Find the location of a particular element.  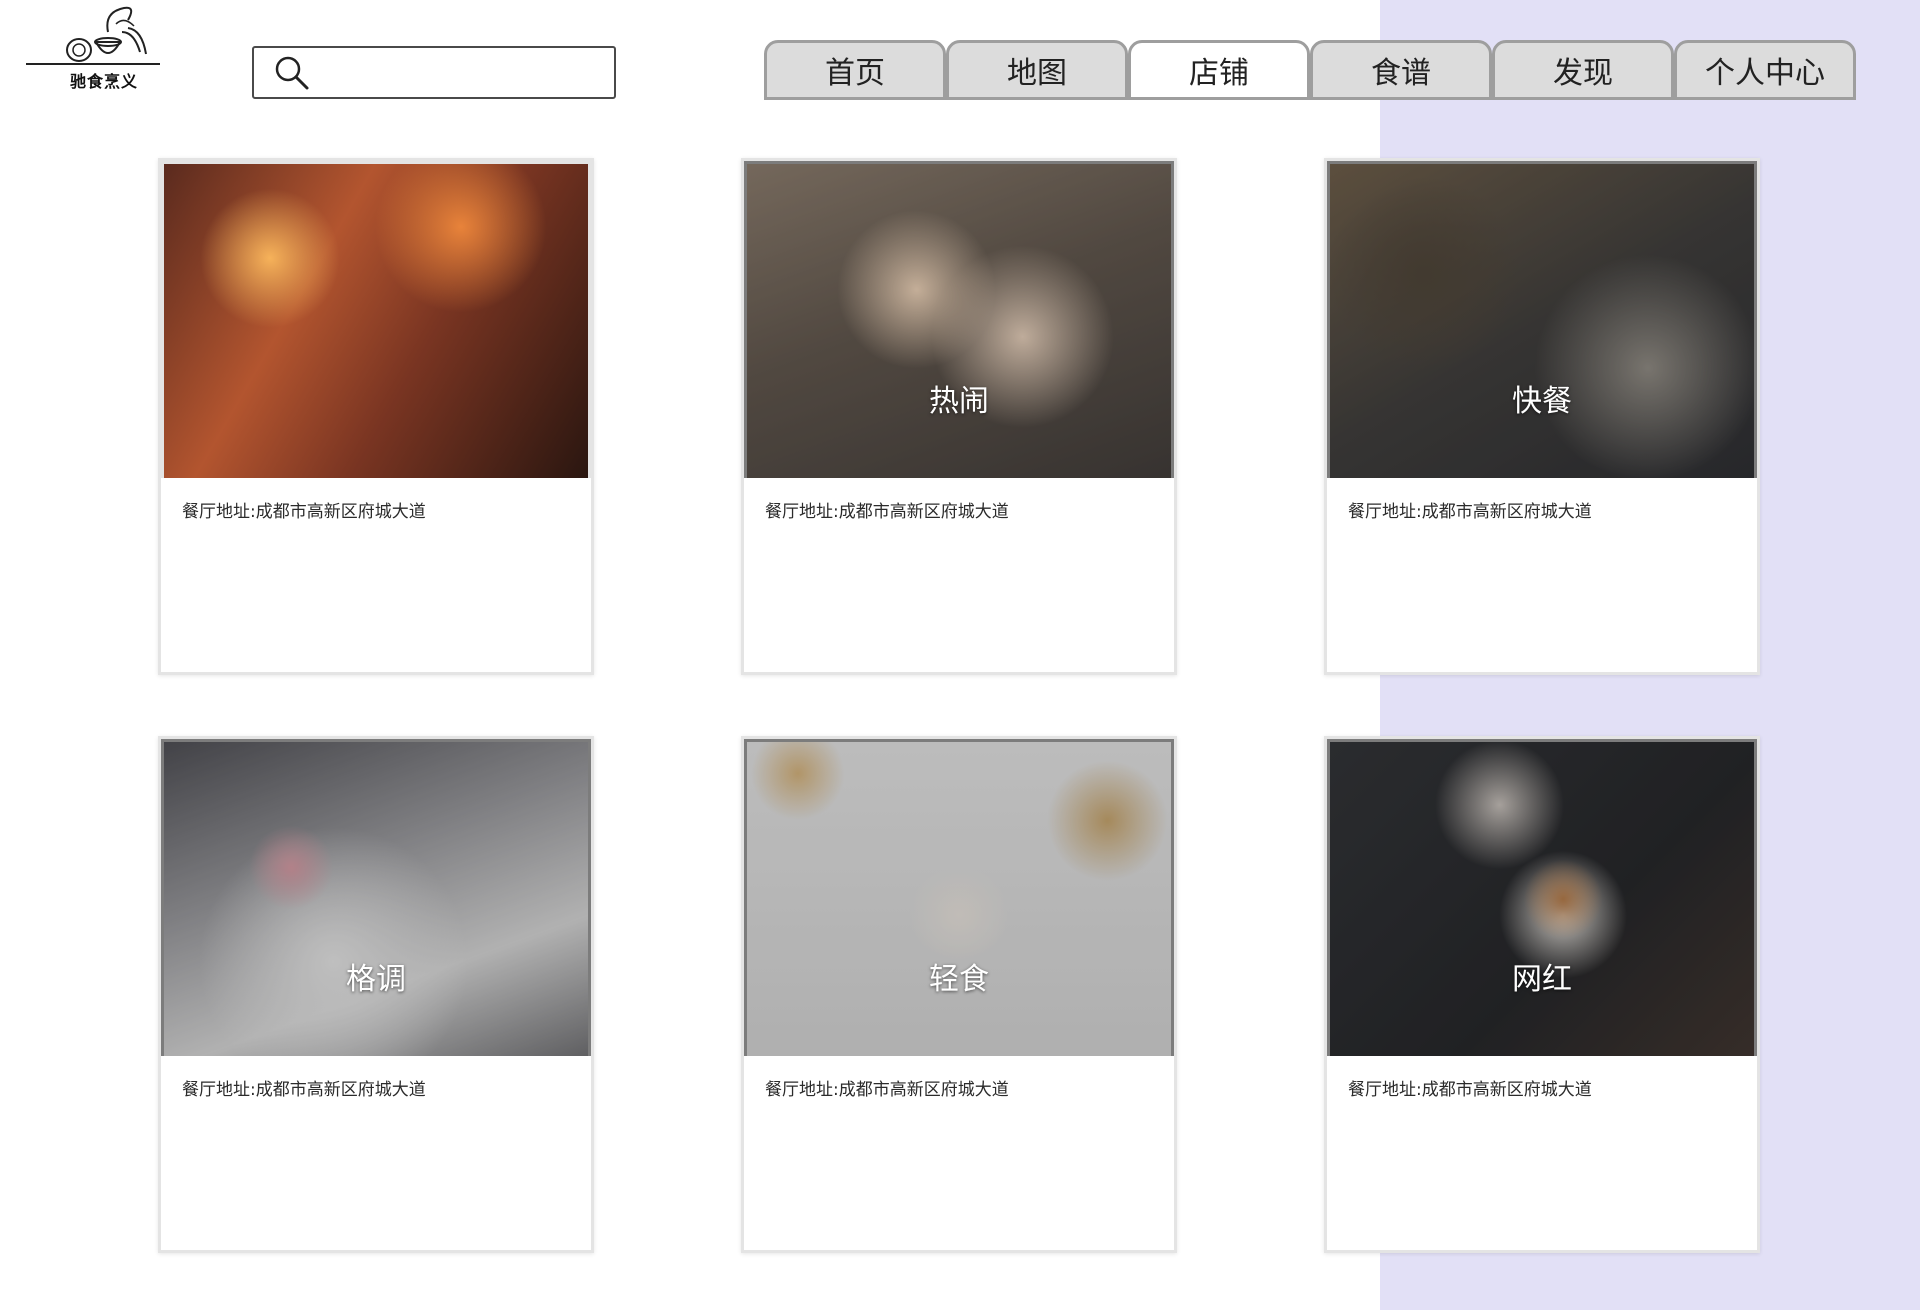

restaurant-photo: 热闹 is located at coordinates (959, 319).